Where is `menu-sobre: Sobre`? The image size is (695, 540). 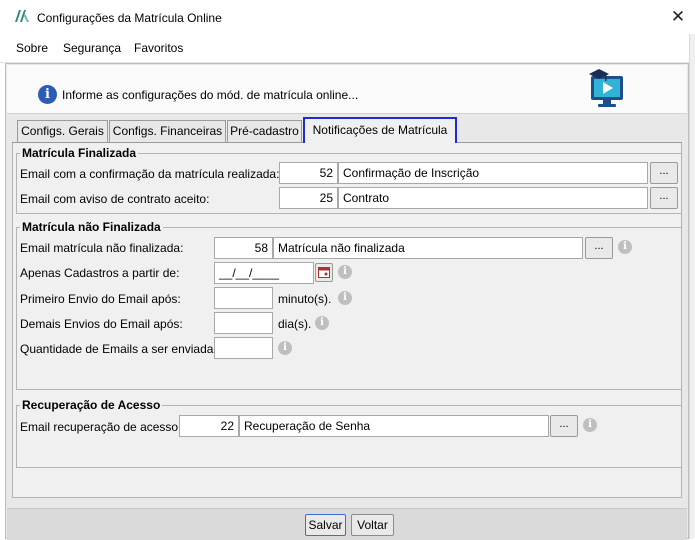 menu-sobre: Sobre is located at coordinates (32, 48).